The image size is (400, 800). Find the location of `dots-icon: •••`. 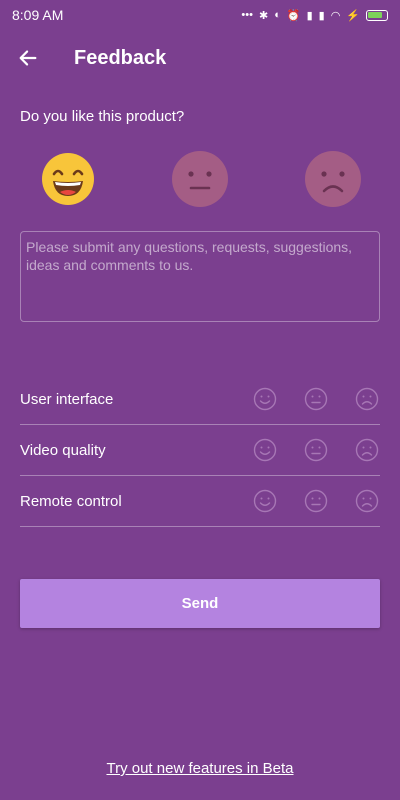

dots-icon: ••• is located at coordinates (247, 15).